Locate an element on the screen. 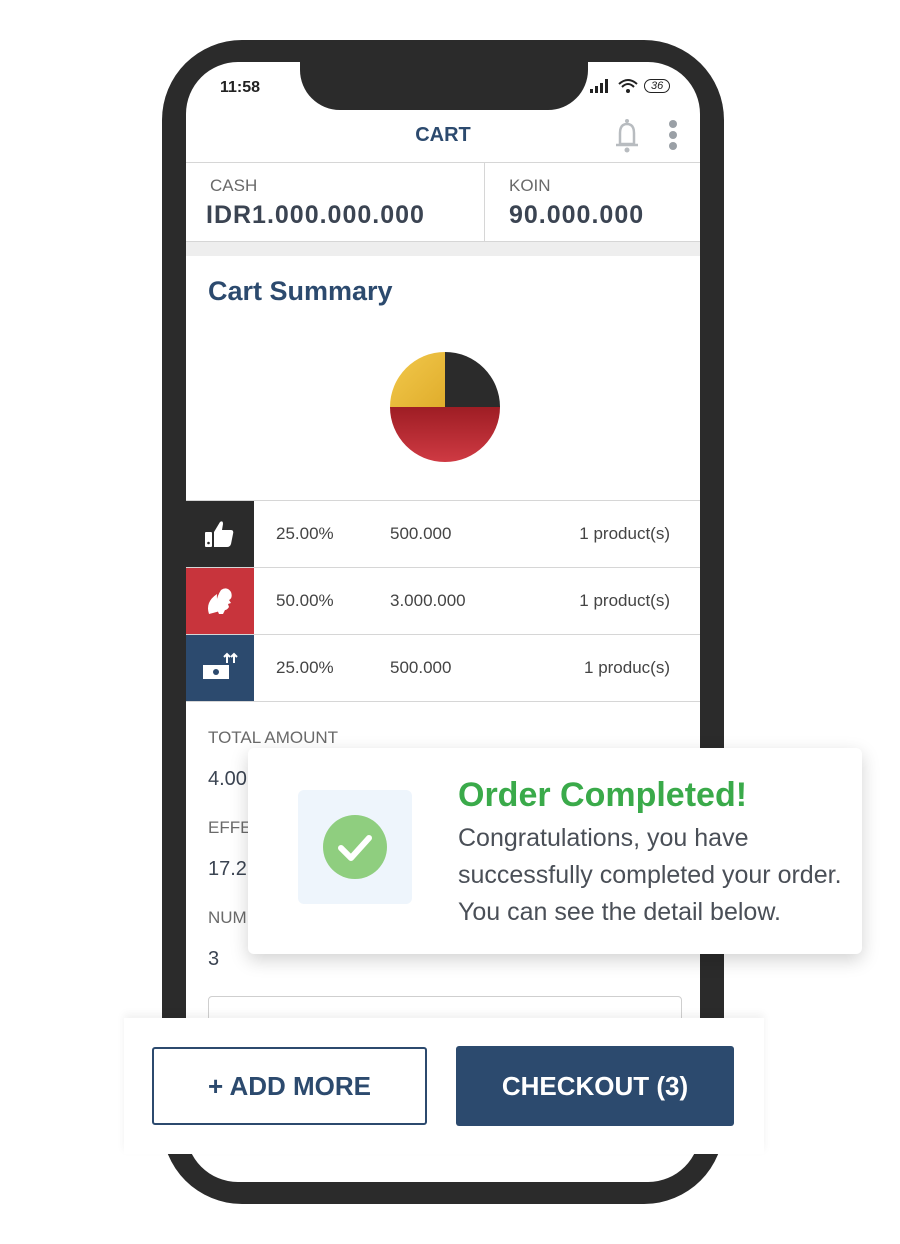  row-percent: 50.00% is located at coordinates (305, 600).